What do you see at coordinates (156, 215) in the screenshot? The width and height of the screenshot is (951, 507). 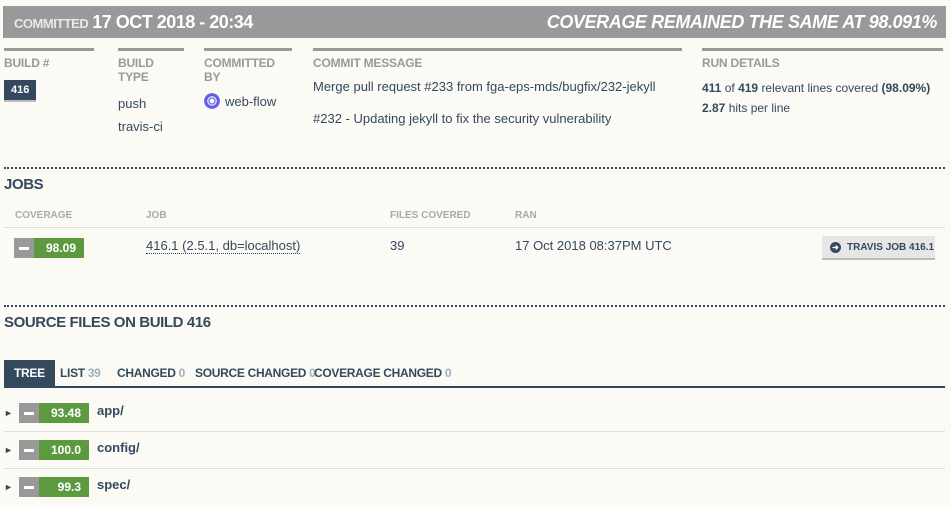 I see `col-job: JOB` at bounding box center [156, 215].